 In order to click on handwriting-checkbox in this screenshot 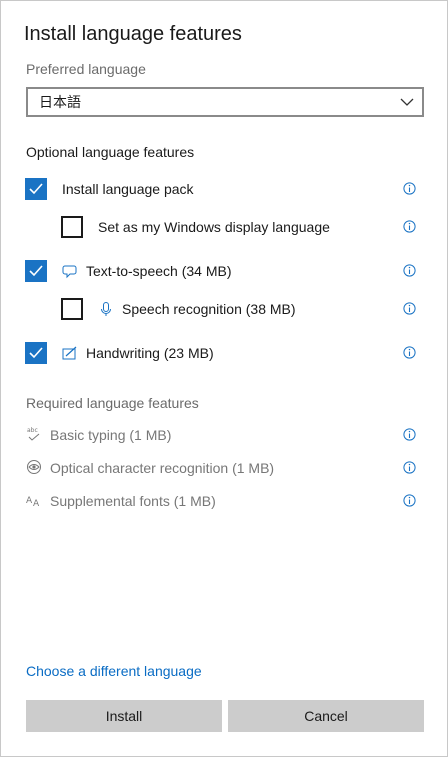, I will do `click(36, 353)`.